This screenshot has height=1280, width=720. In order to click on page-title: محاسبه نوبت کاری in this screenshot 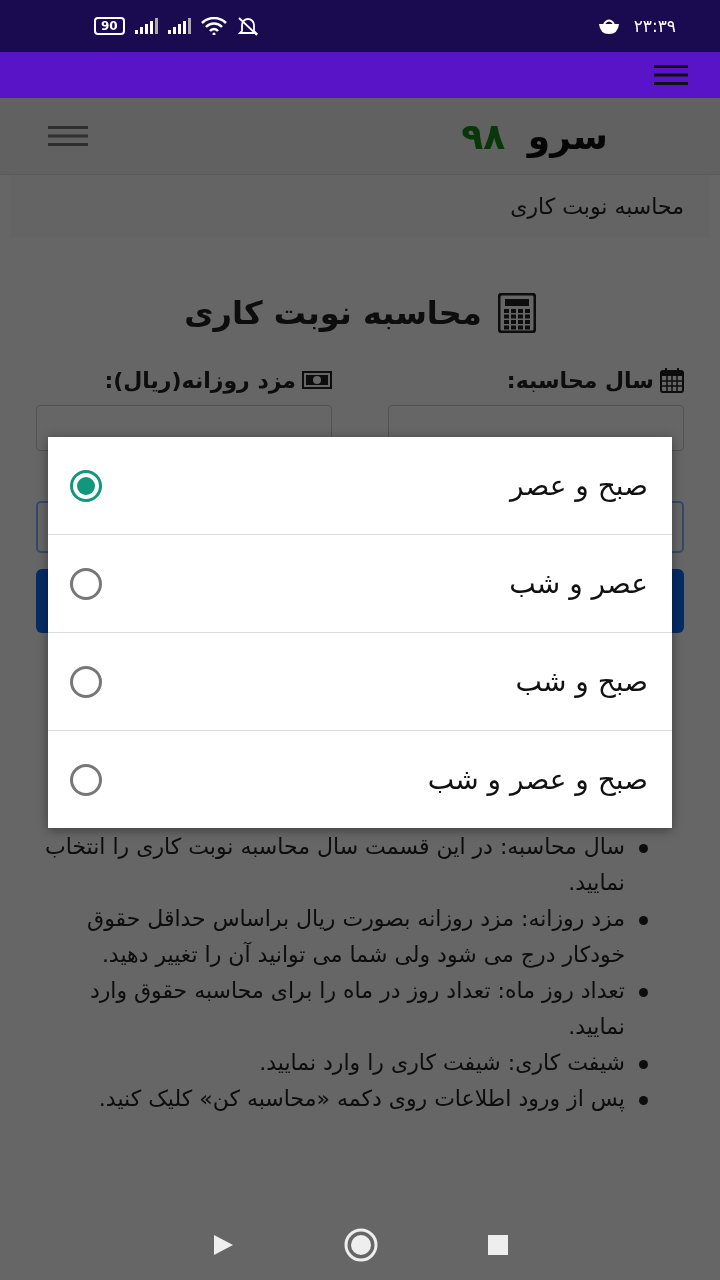, I will do `click(333, 313)`.